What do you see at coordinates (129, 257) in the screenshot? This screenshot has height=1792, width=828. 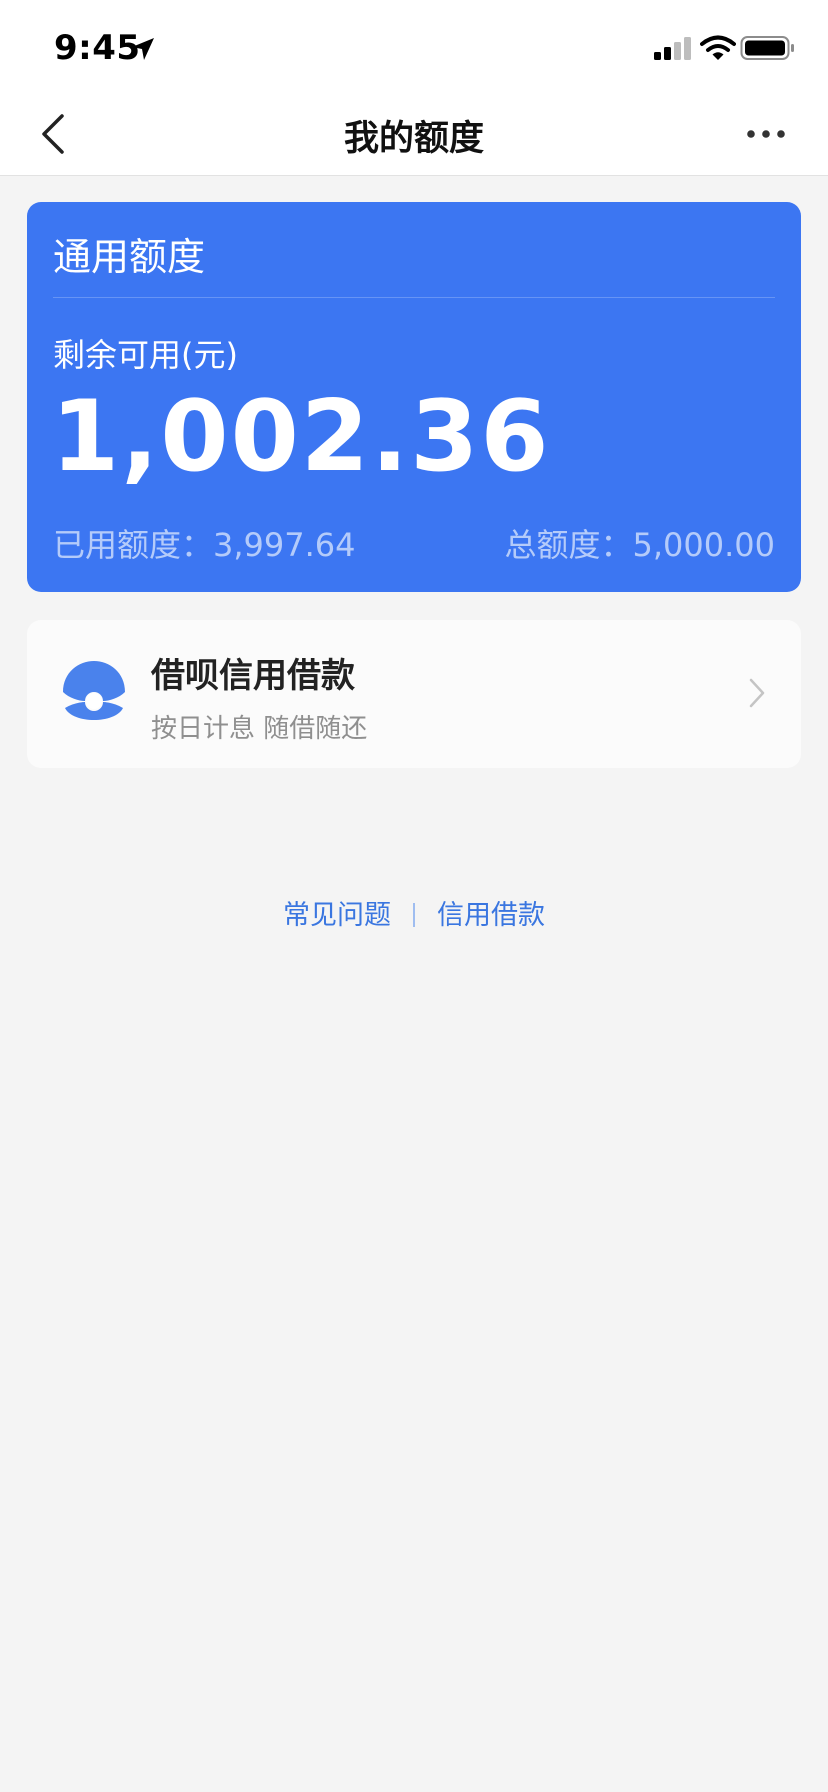 I see `card-title: 通用额度` at bounding box center [129, 257].